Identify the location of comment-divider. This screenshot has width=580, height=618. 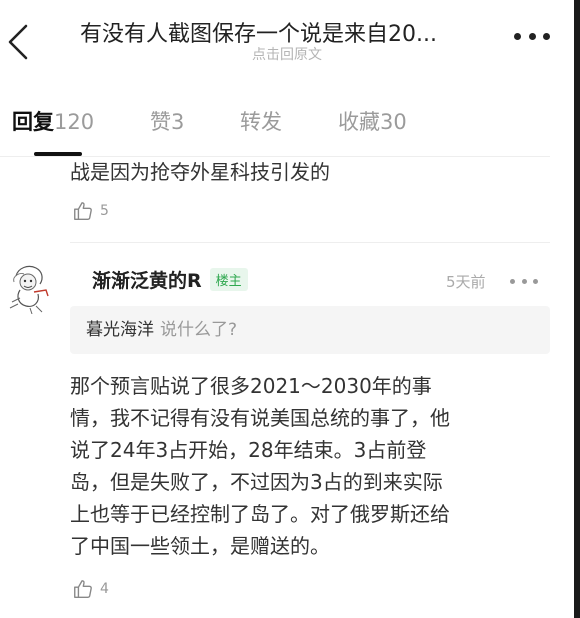
(310, 242).